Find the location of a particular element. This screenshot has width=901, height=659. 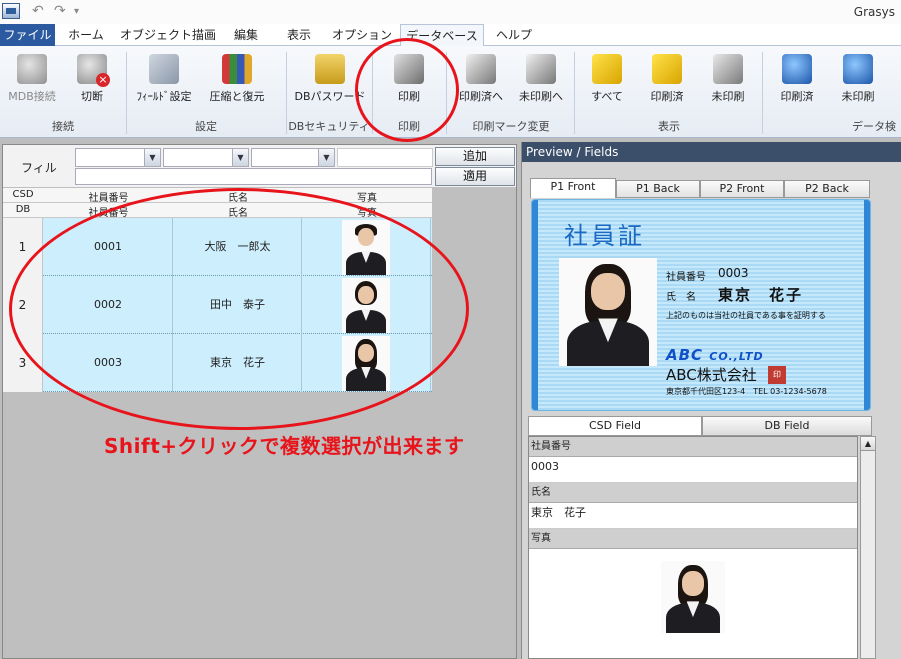

tab-view: 表示 is located at coordinates (299, 35).